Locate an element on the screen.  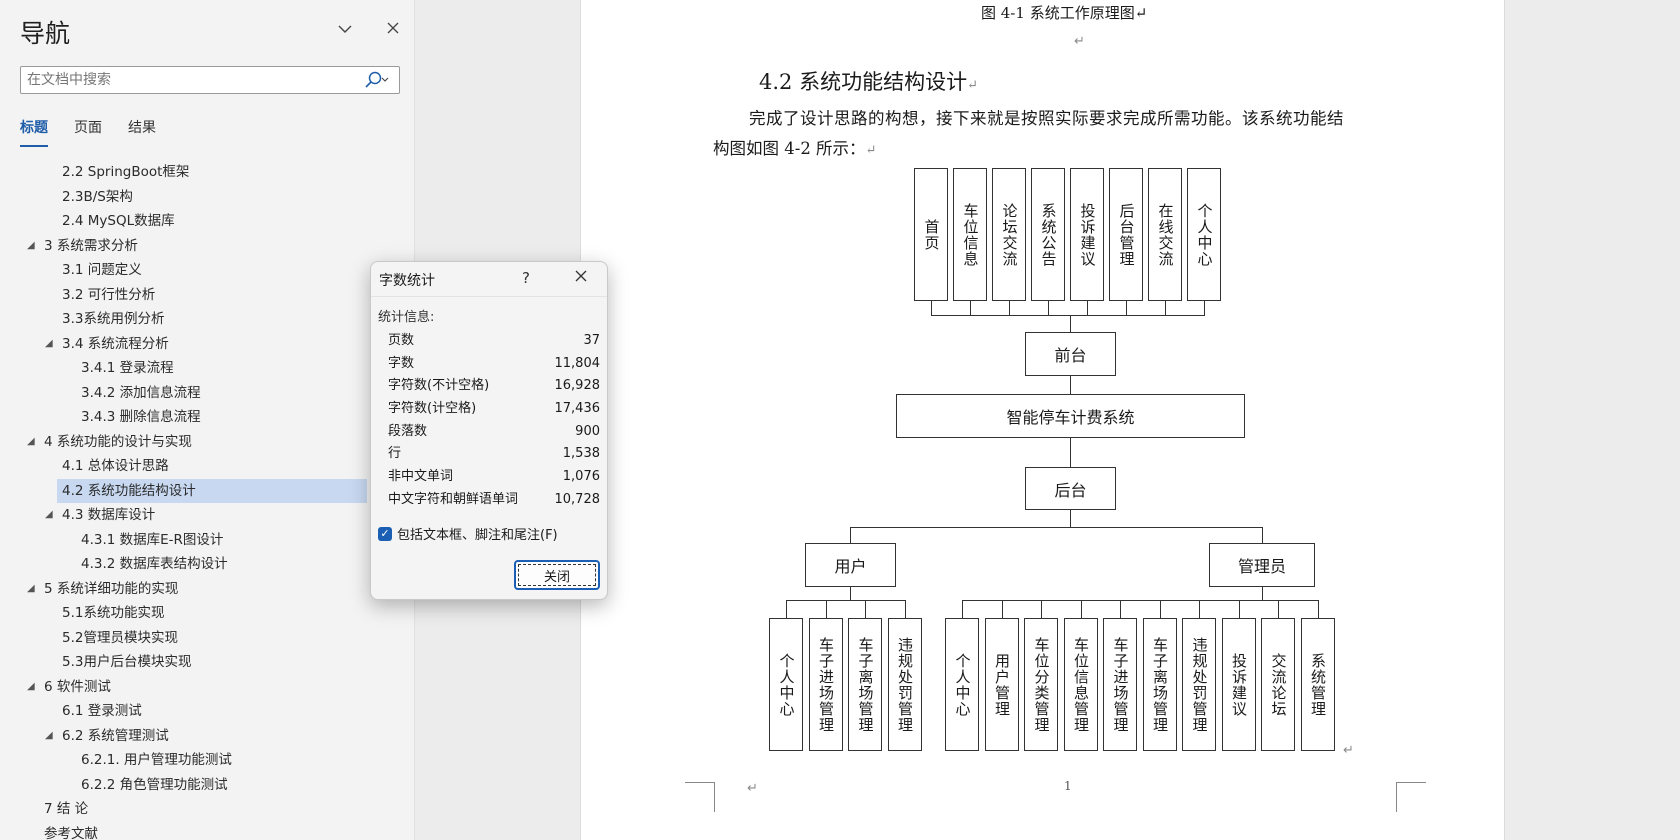
admin-module-box: 交流论坛 is located at coordinates (1278, 684).